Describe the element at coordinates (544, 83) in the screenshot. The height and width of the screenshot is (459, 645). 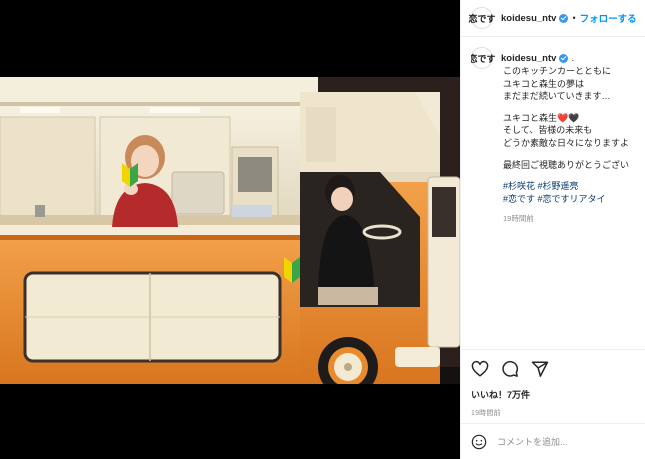
I see `caption-line: ユキコと森生の夢は` at that location.